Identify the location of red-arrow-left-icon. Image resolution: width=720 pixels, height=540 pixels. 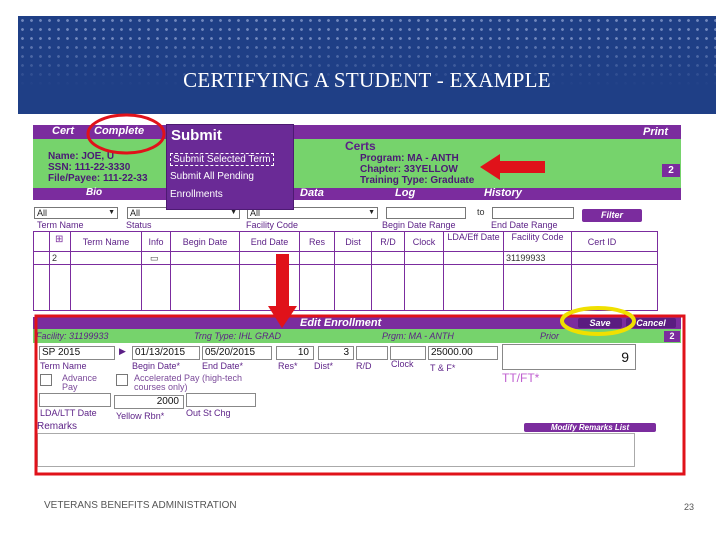
(512, 167).